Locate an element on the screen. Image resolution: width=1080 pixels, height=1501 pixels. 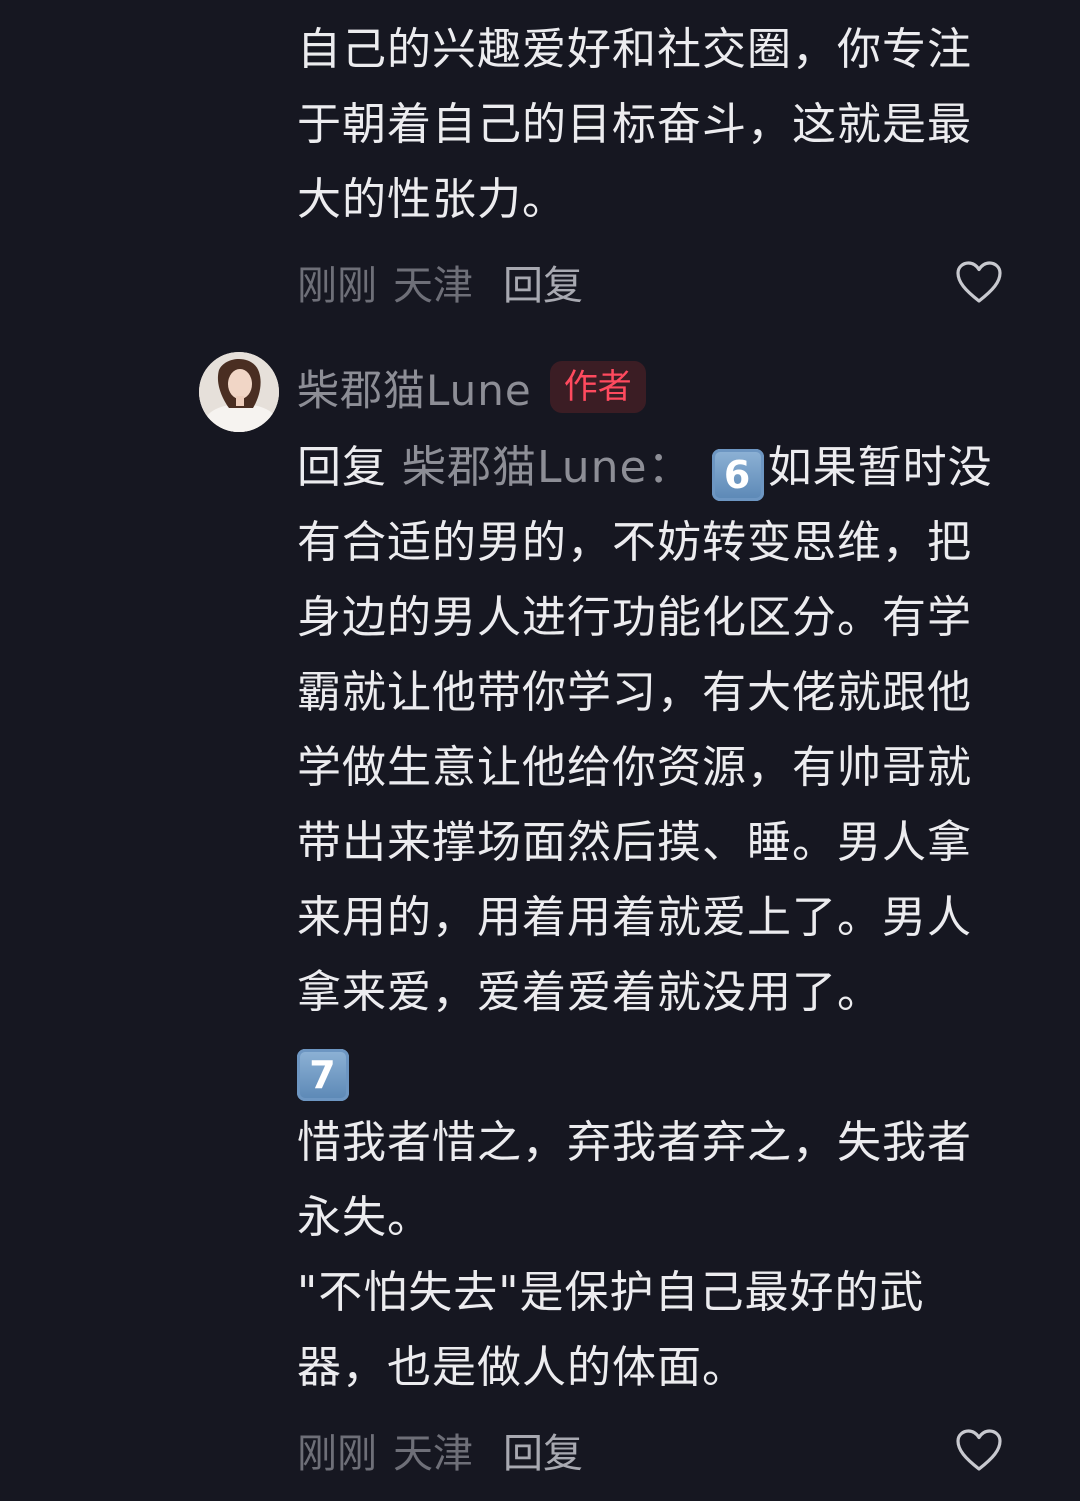
comment-line: "不怕失去"是保护自己最好的武 is located at coordinates (611, 1292).